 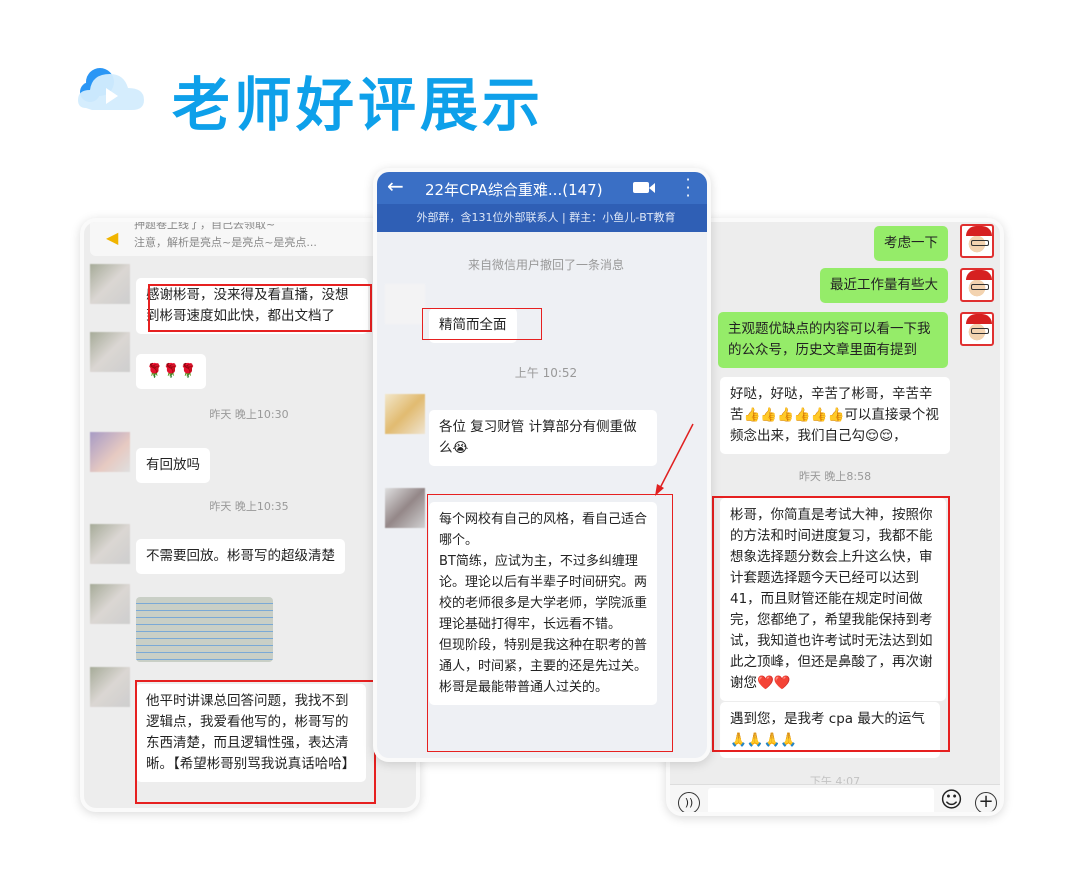 I want to click on back-icon: ←, so click(x=395, y=186).